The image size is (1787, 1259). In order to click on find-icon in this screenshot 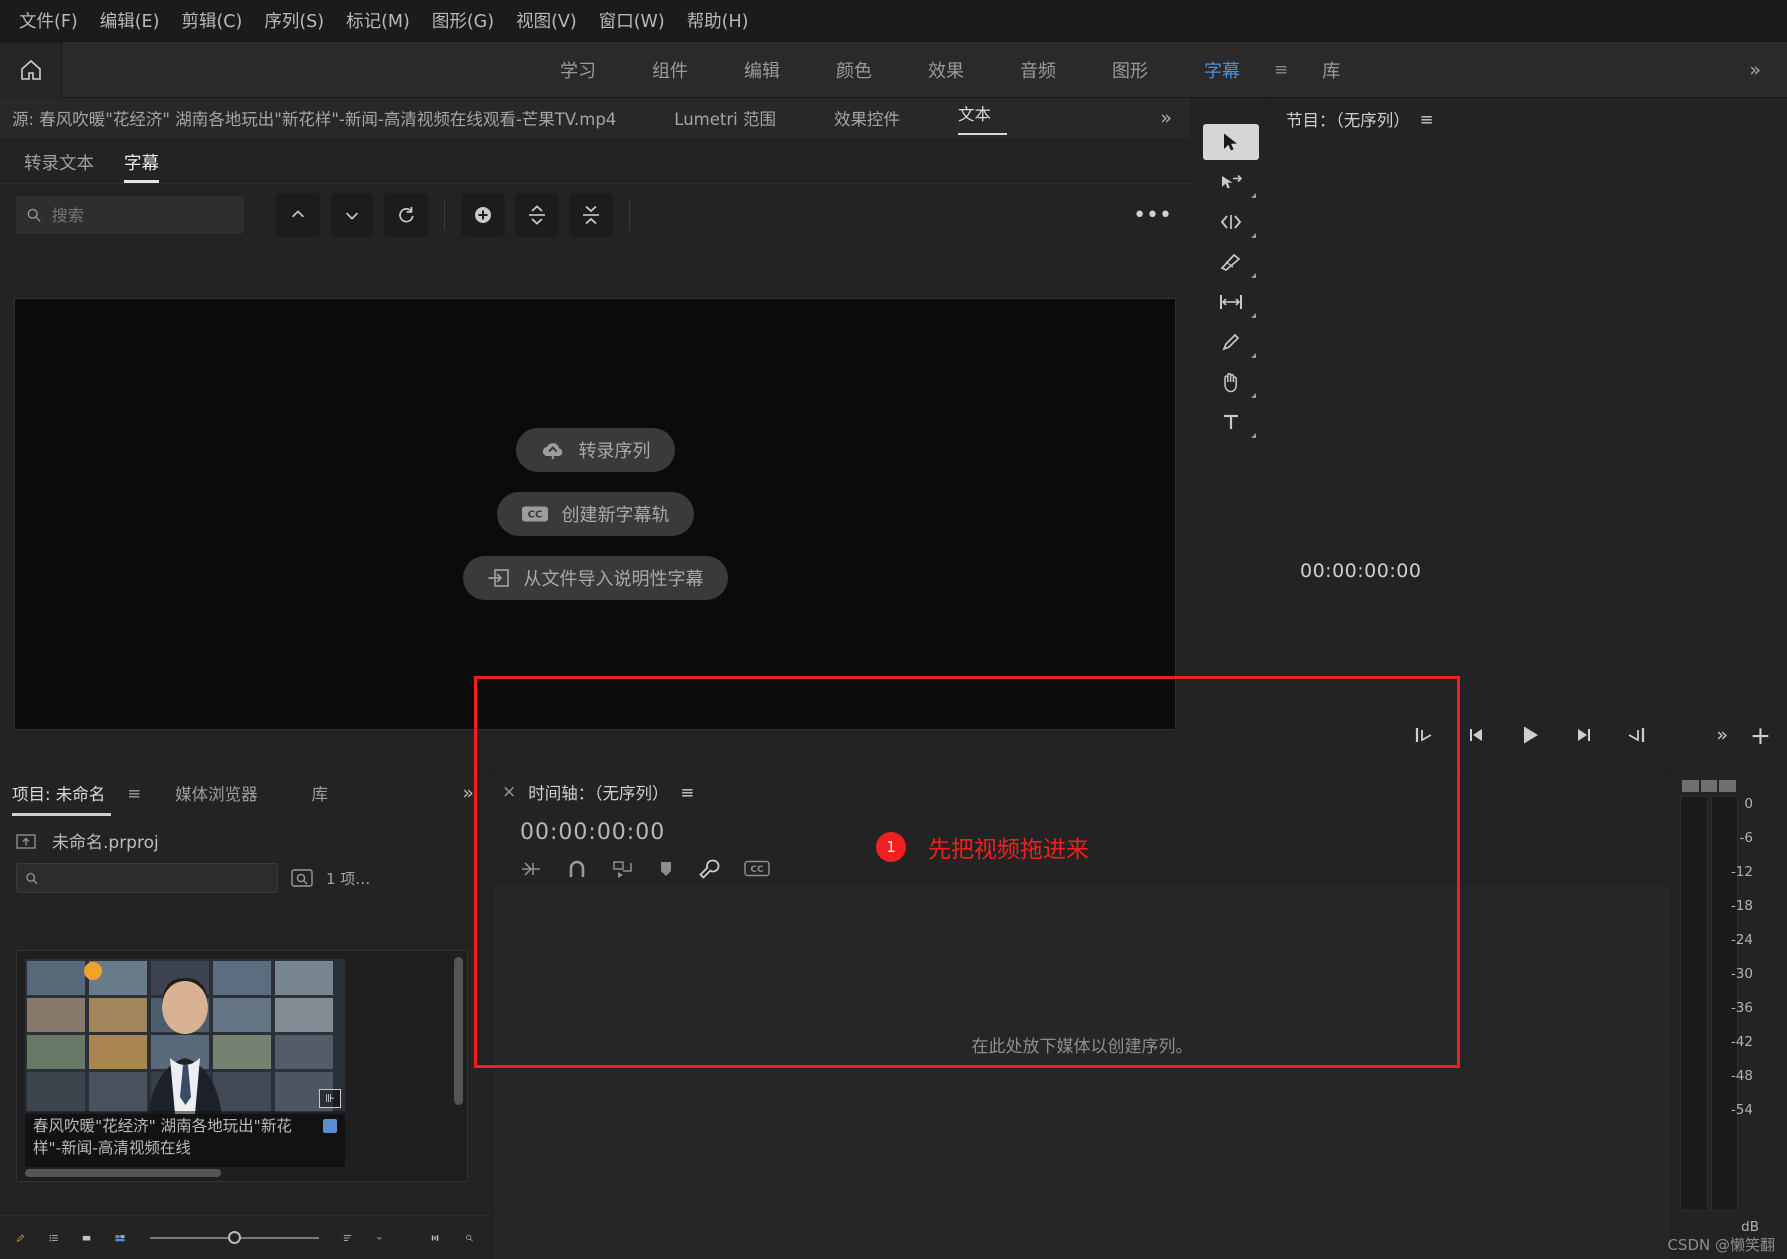, I will do `click(302, 878)`.